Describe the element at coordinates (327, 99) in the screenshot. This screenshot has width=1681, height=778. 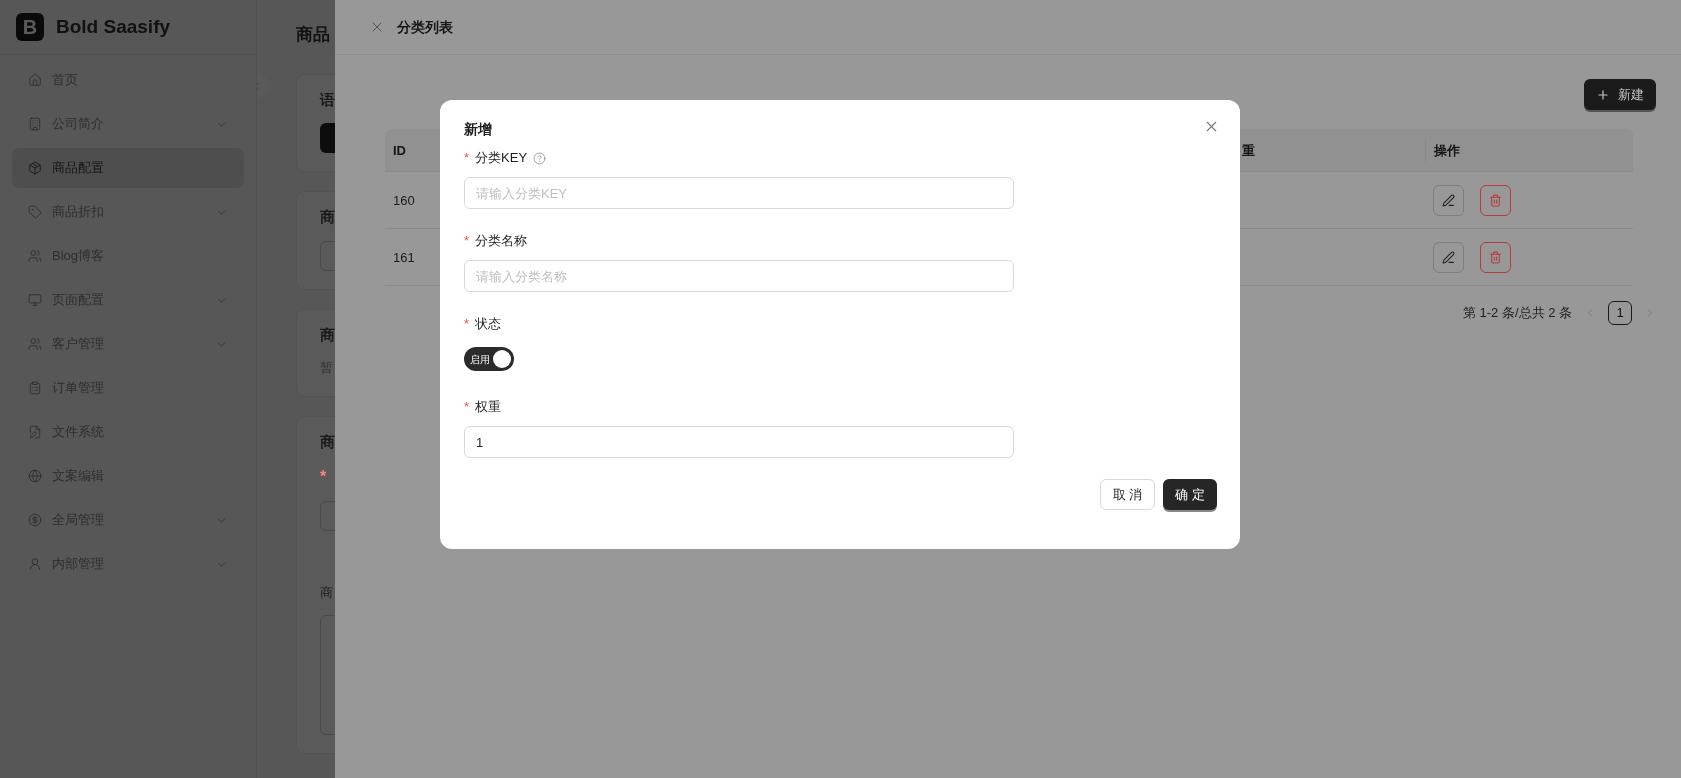
I see `card-title: 语` at that location.